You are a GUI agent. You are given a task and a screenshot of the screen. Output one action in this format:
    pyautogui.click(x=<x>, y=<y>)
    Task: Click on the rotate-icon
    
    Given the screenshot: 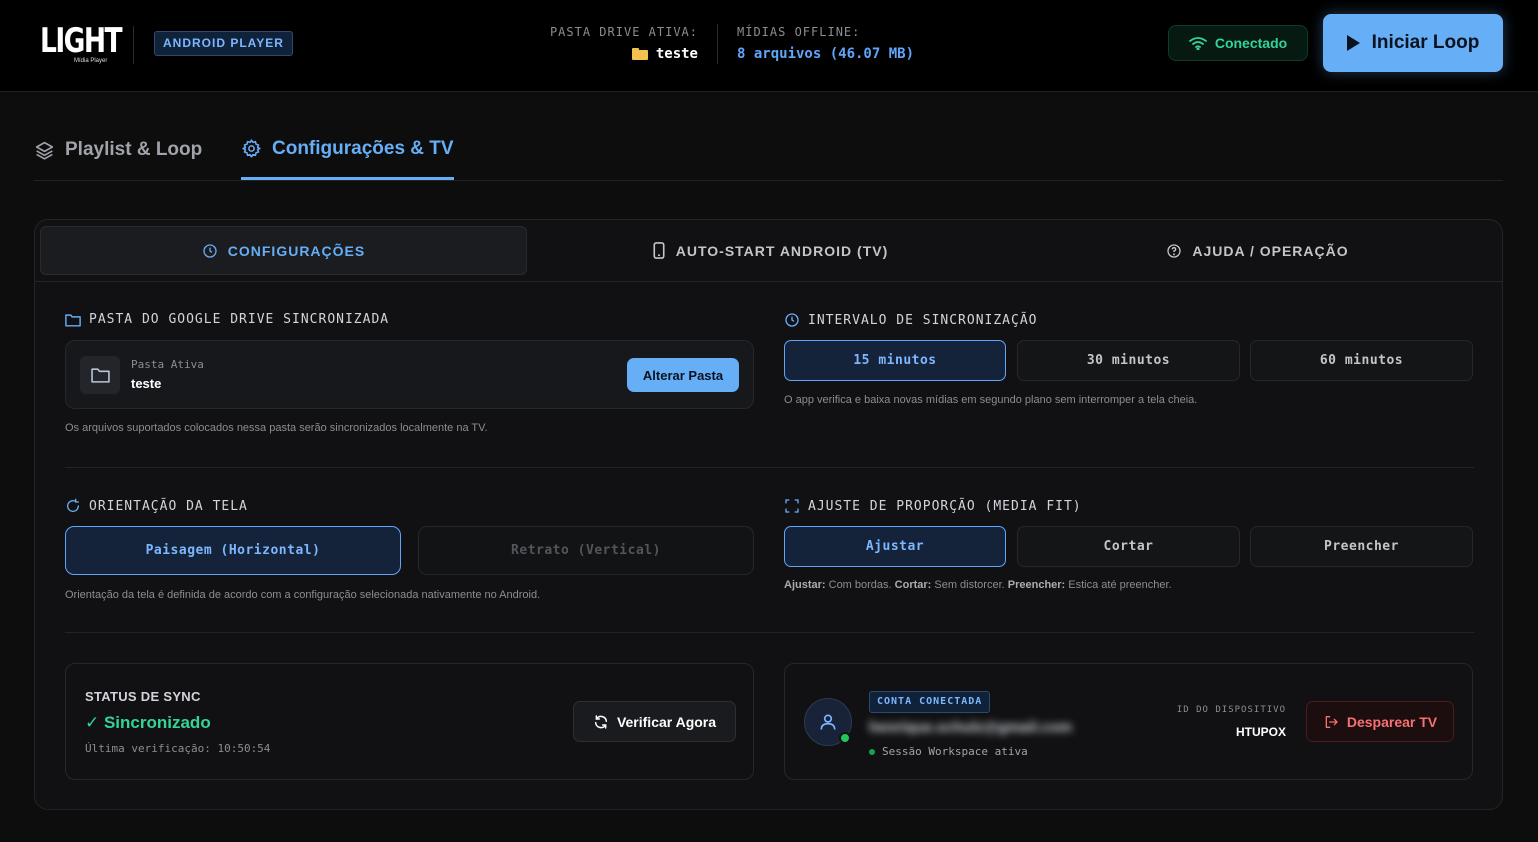 What is the action you would take?
    pyautogui.click(x=73, y=505)
    